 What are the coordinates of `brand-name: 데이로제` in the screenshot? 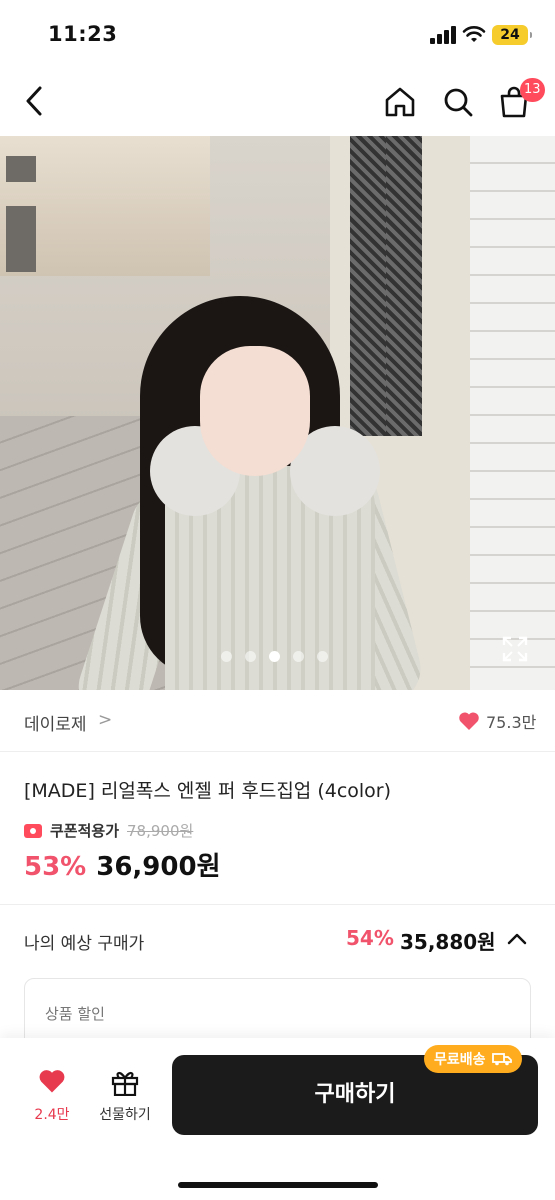 It's located at (55, 722).